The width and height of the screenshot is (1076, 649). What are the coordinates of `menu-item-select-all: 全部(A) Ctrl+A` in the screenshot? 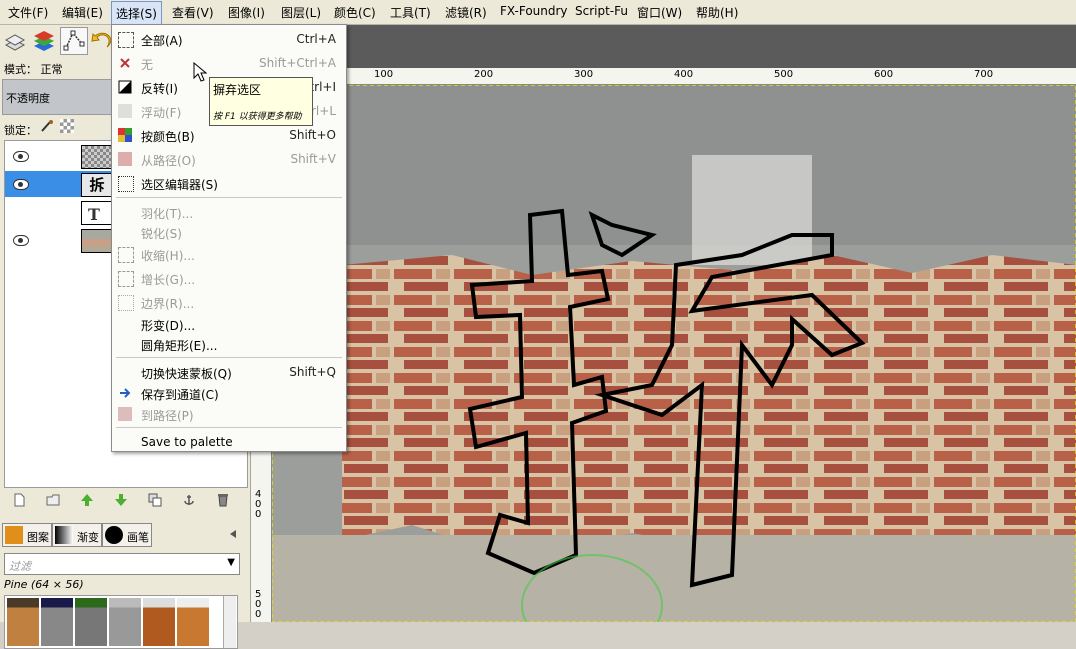 It's located at (229, 39).